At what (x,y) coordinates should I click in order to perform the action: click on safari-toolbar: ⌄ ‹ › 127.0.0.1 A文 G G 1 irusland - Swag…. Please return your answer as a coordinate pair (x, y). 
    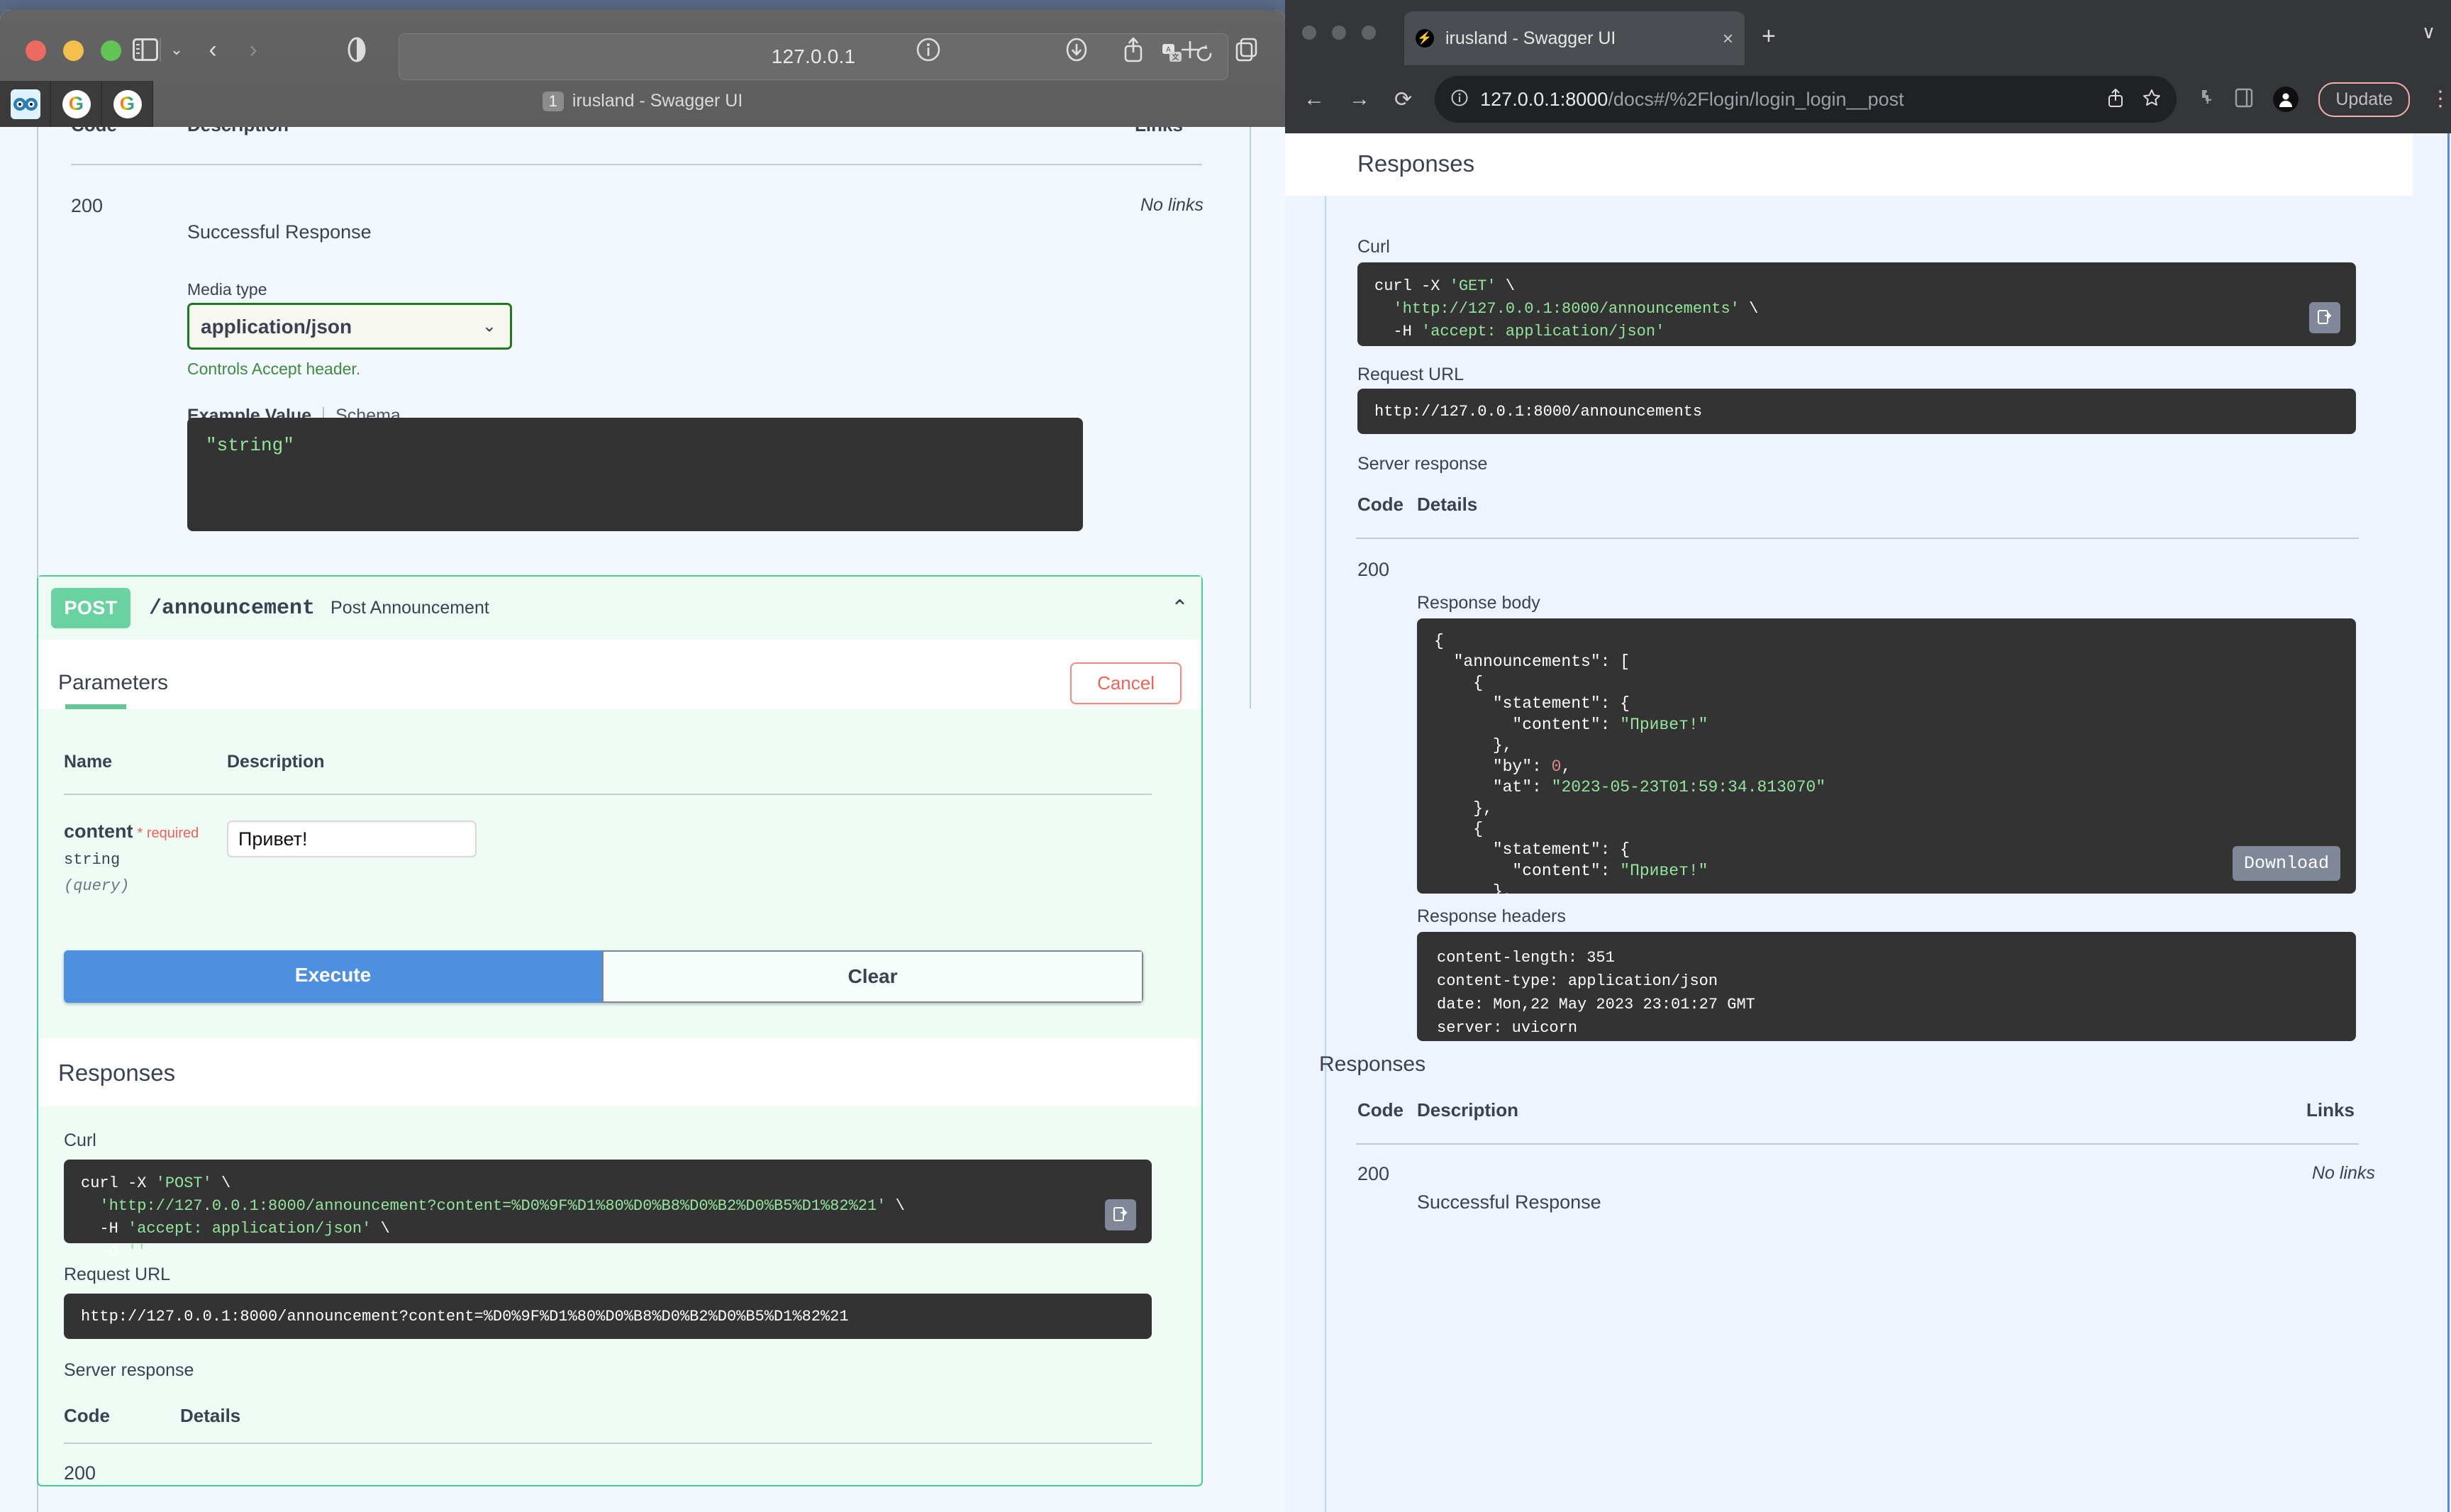
    Looking at the image, I should click on (642, 68).